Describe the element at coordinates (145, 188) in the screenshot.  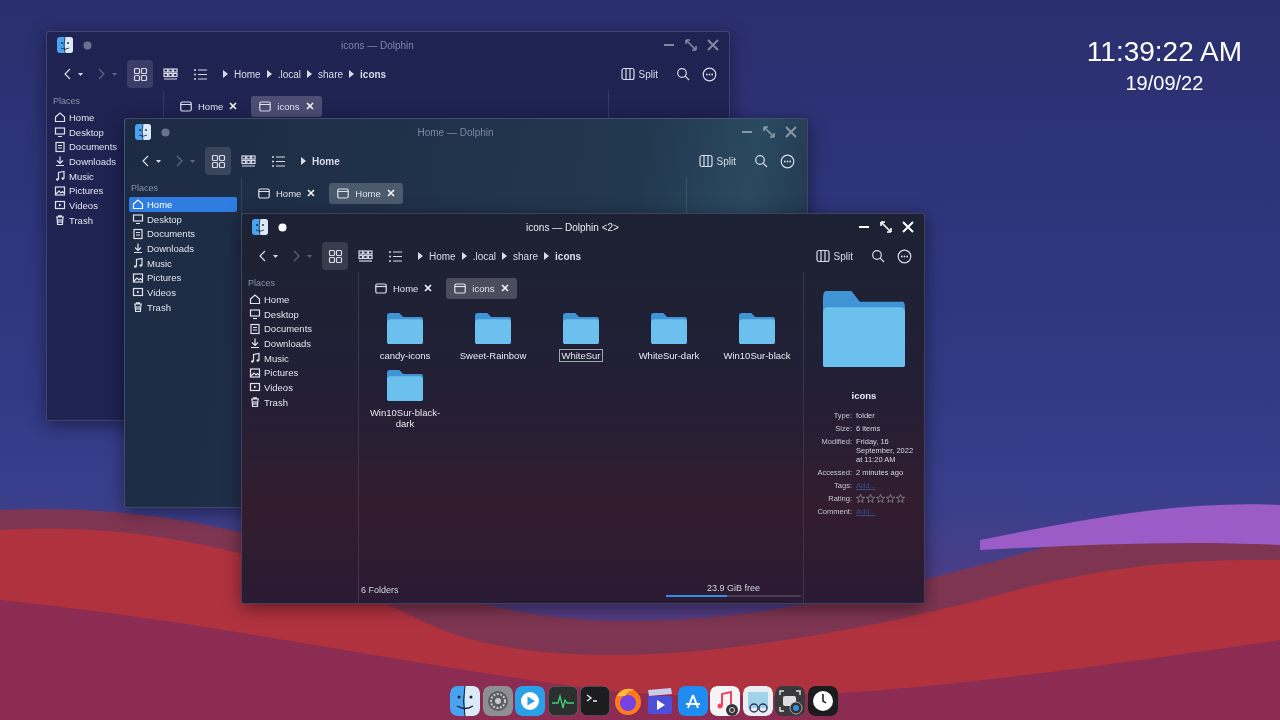
I see `section-heading: Places` at that location.